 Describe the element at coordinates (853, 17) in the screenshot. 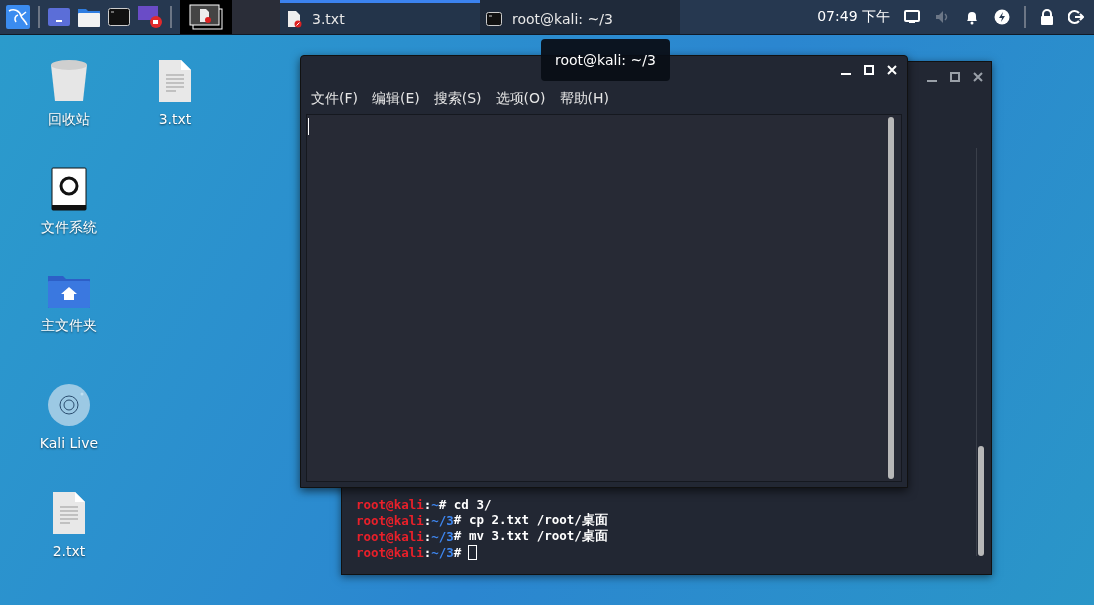

I see `clock: 07:49 下午` at that location.